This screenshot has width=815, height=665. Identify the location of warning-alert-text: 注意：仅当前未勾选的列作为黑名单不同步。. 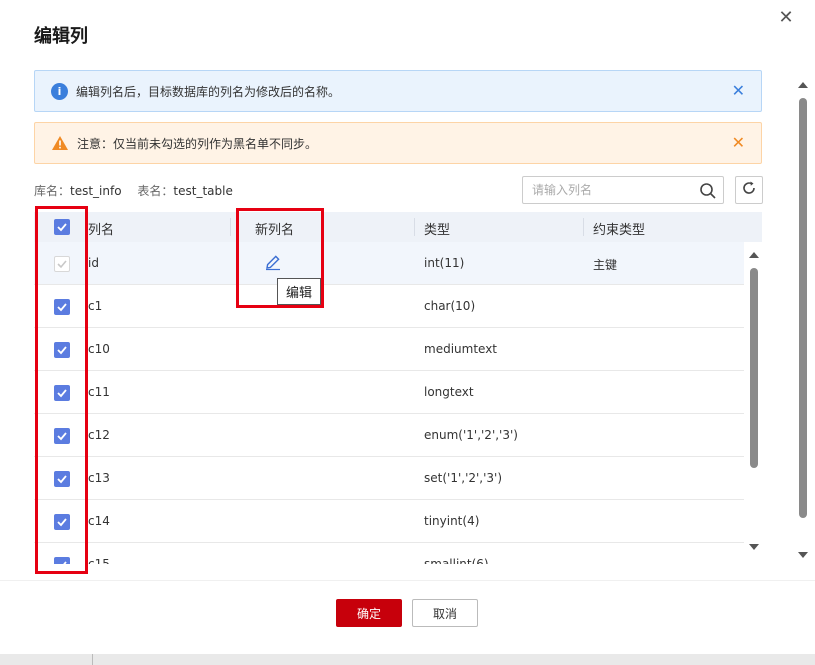
(197, 143).